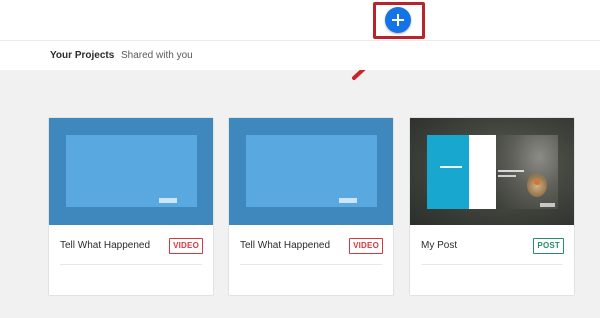 The width and height of the screenshot is (600, 318). I want to click on tab-your-projects: Your Projects, so click(82, 56).